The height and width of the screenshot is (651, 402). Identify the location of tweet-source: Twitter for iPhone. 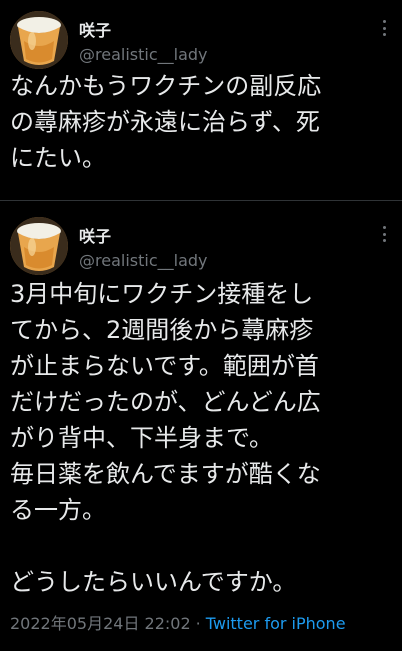
(276, 623).